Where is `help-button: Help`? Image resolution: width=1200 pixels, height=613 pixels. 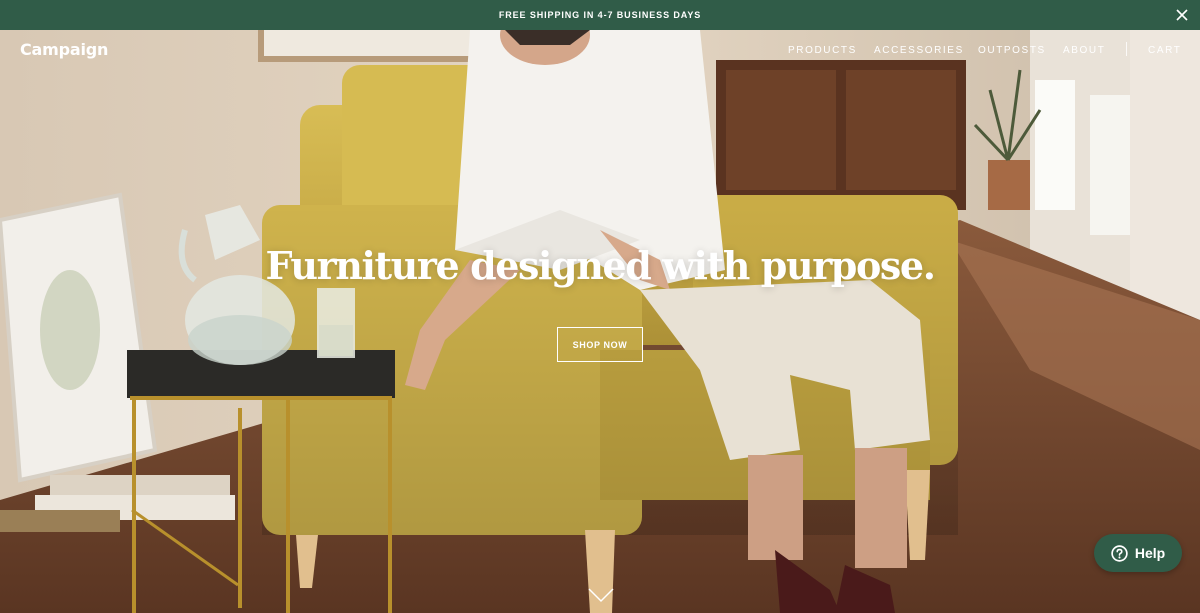 help-button: Help is located at coordinates (1138, 553).